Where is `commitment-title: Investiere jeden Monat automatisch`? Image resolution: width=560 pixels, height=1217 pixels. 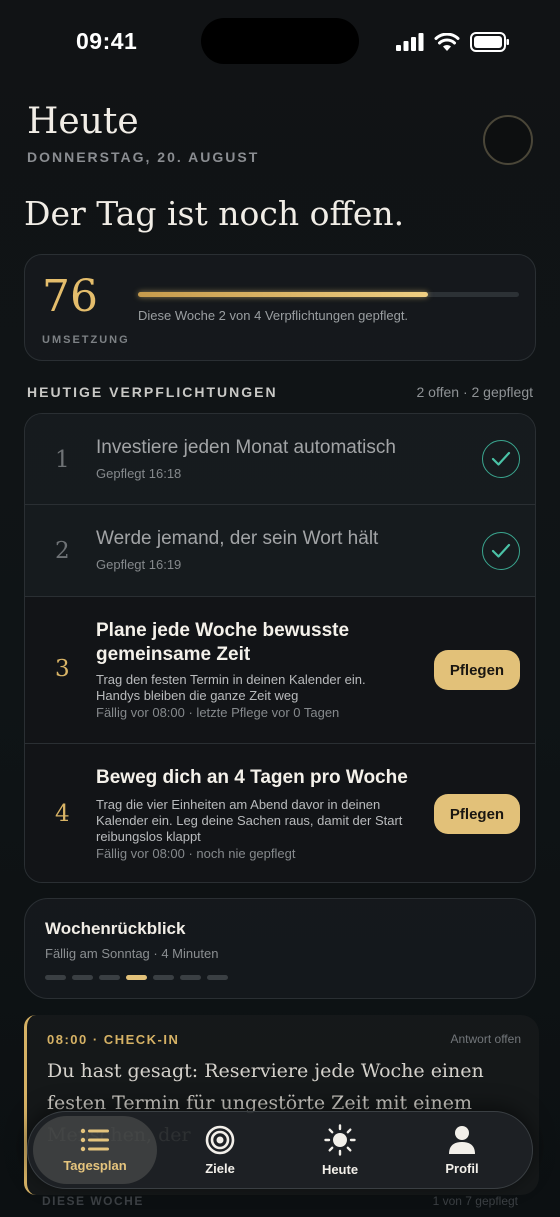
commitment-title: Investiere jeden Monat automatisch is located at coordinates (246, 447).